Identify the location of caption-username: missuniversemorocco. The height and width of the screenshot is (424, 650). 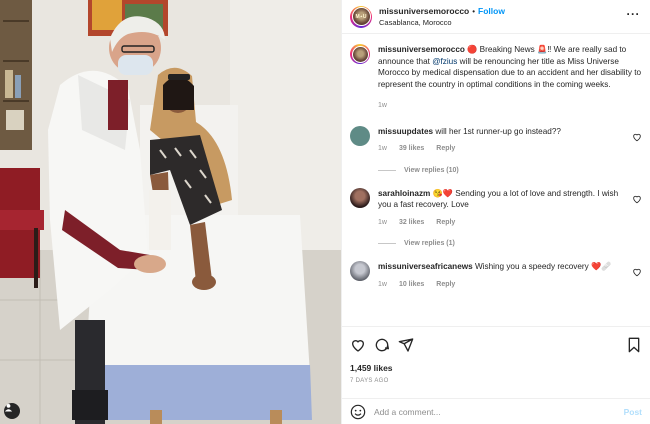
(421, 49).